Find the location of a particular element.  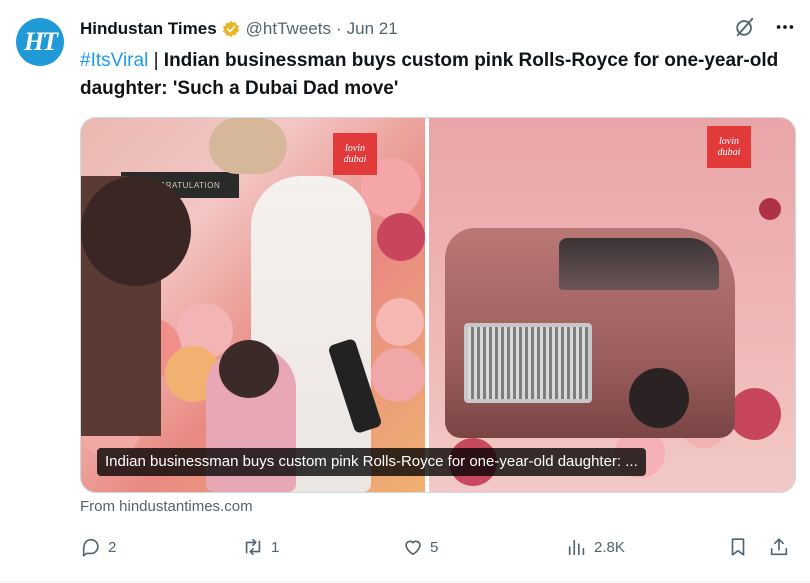

reply-count: 2 is located at coordinates (112, 547).